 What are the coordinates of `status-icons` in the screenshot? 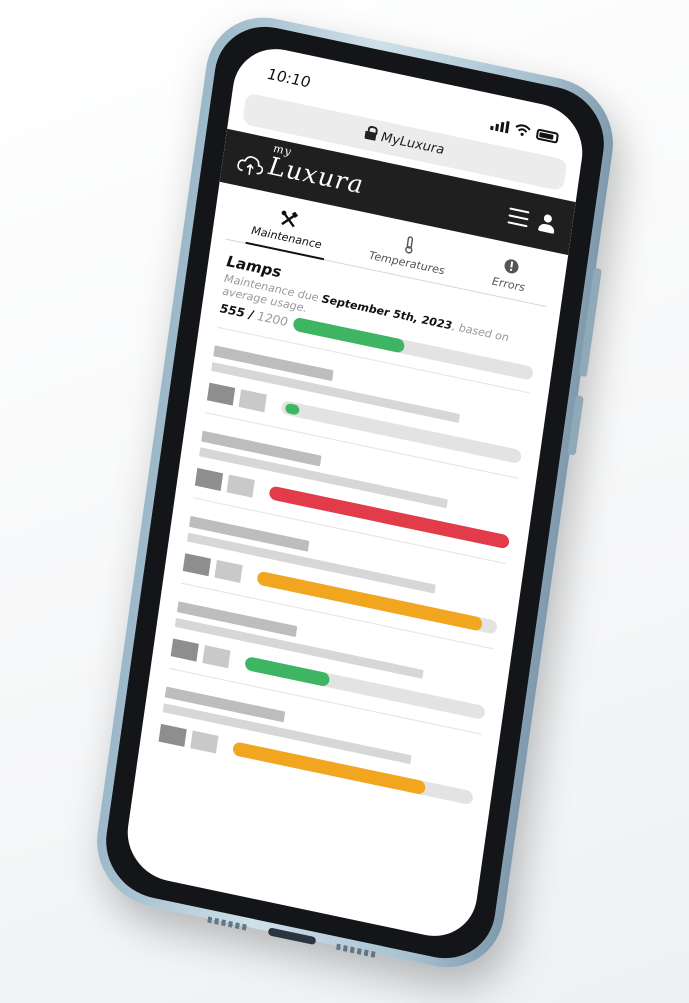 It's located at (525, 131).